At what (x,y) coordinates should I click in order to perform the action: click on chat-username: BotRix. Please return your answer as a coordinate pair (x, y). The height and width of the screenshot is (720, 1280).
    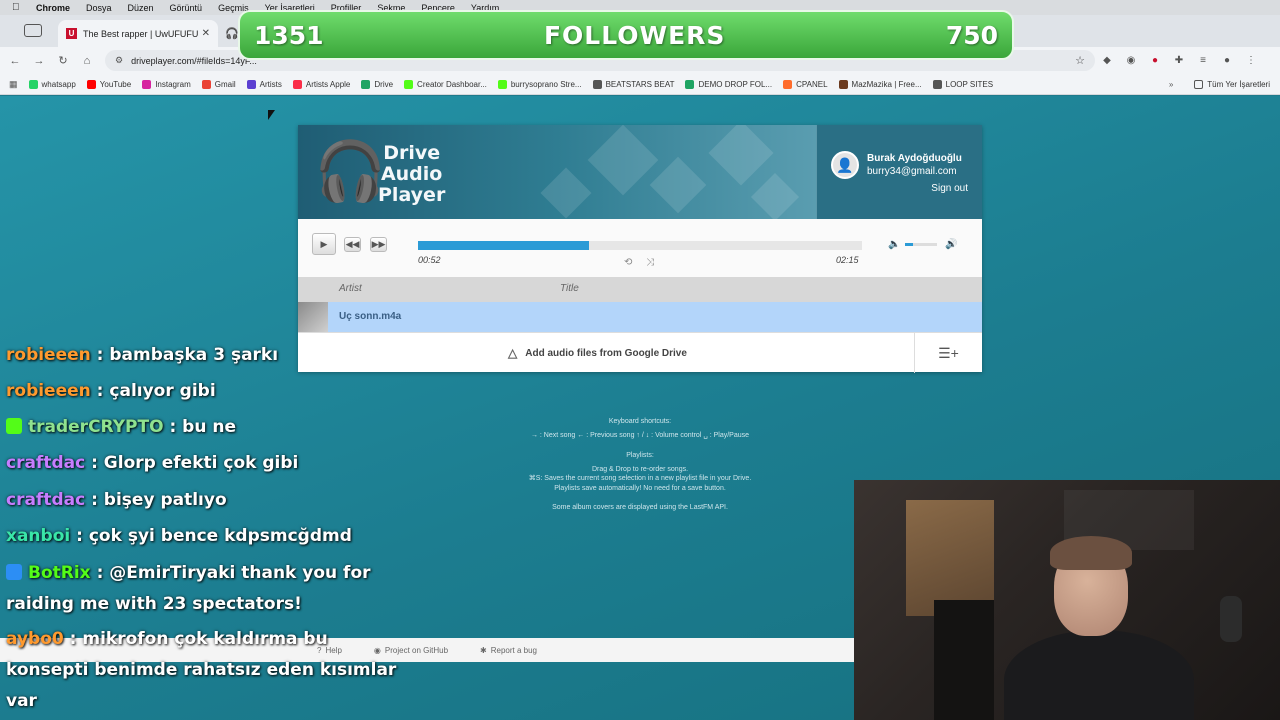
    Looking at the image, I should click on (62, 573).